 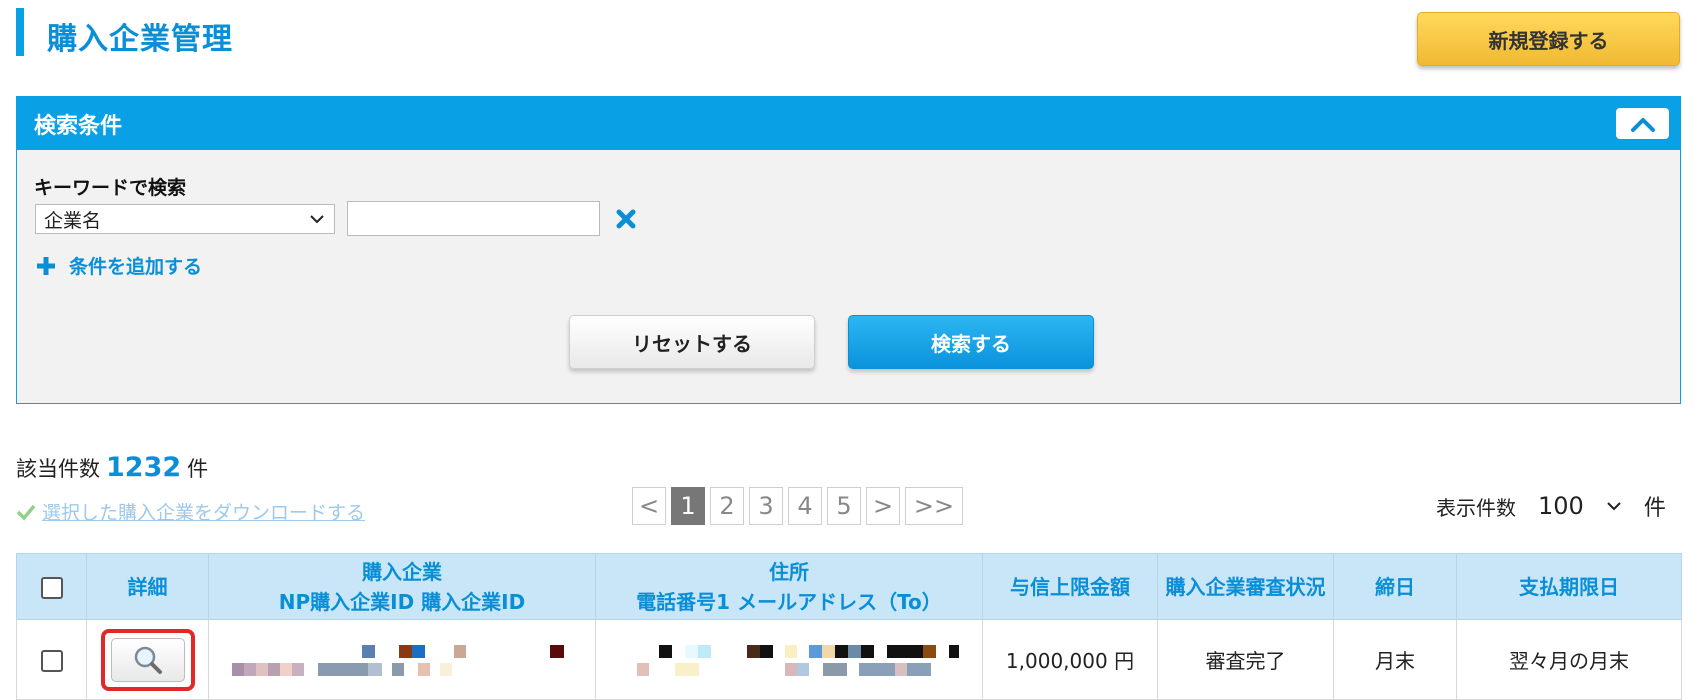 I want to click on keyword-input, so click(x=473, y=218).